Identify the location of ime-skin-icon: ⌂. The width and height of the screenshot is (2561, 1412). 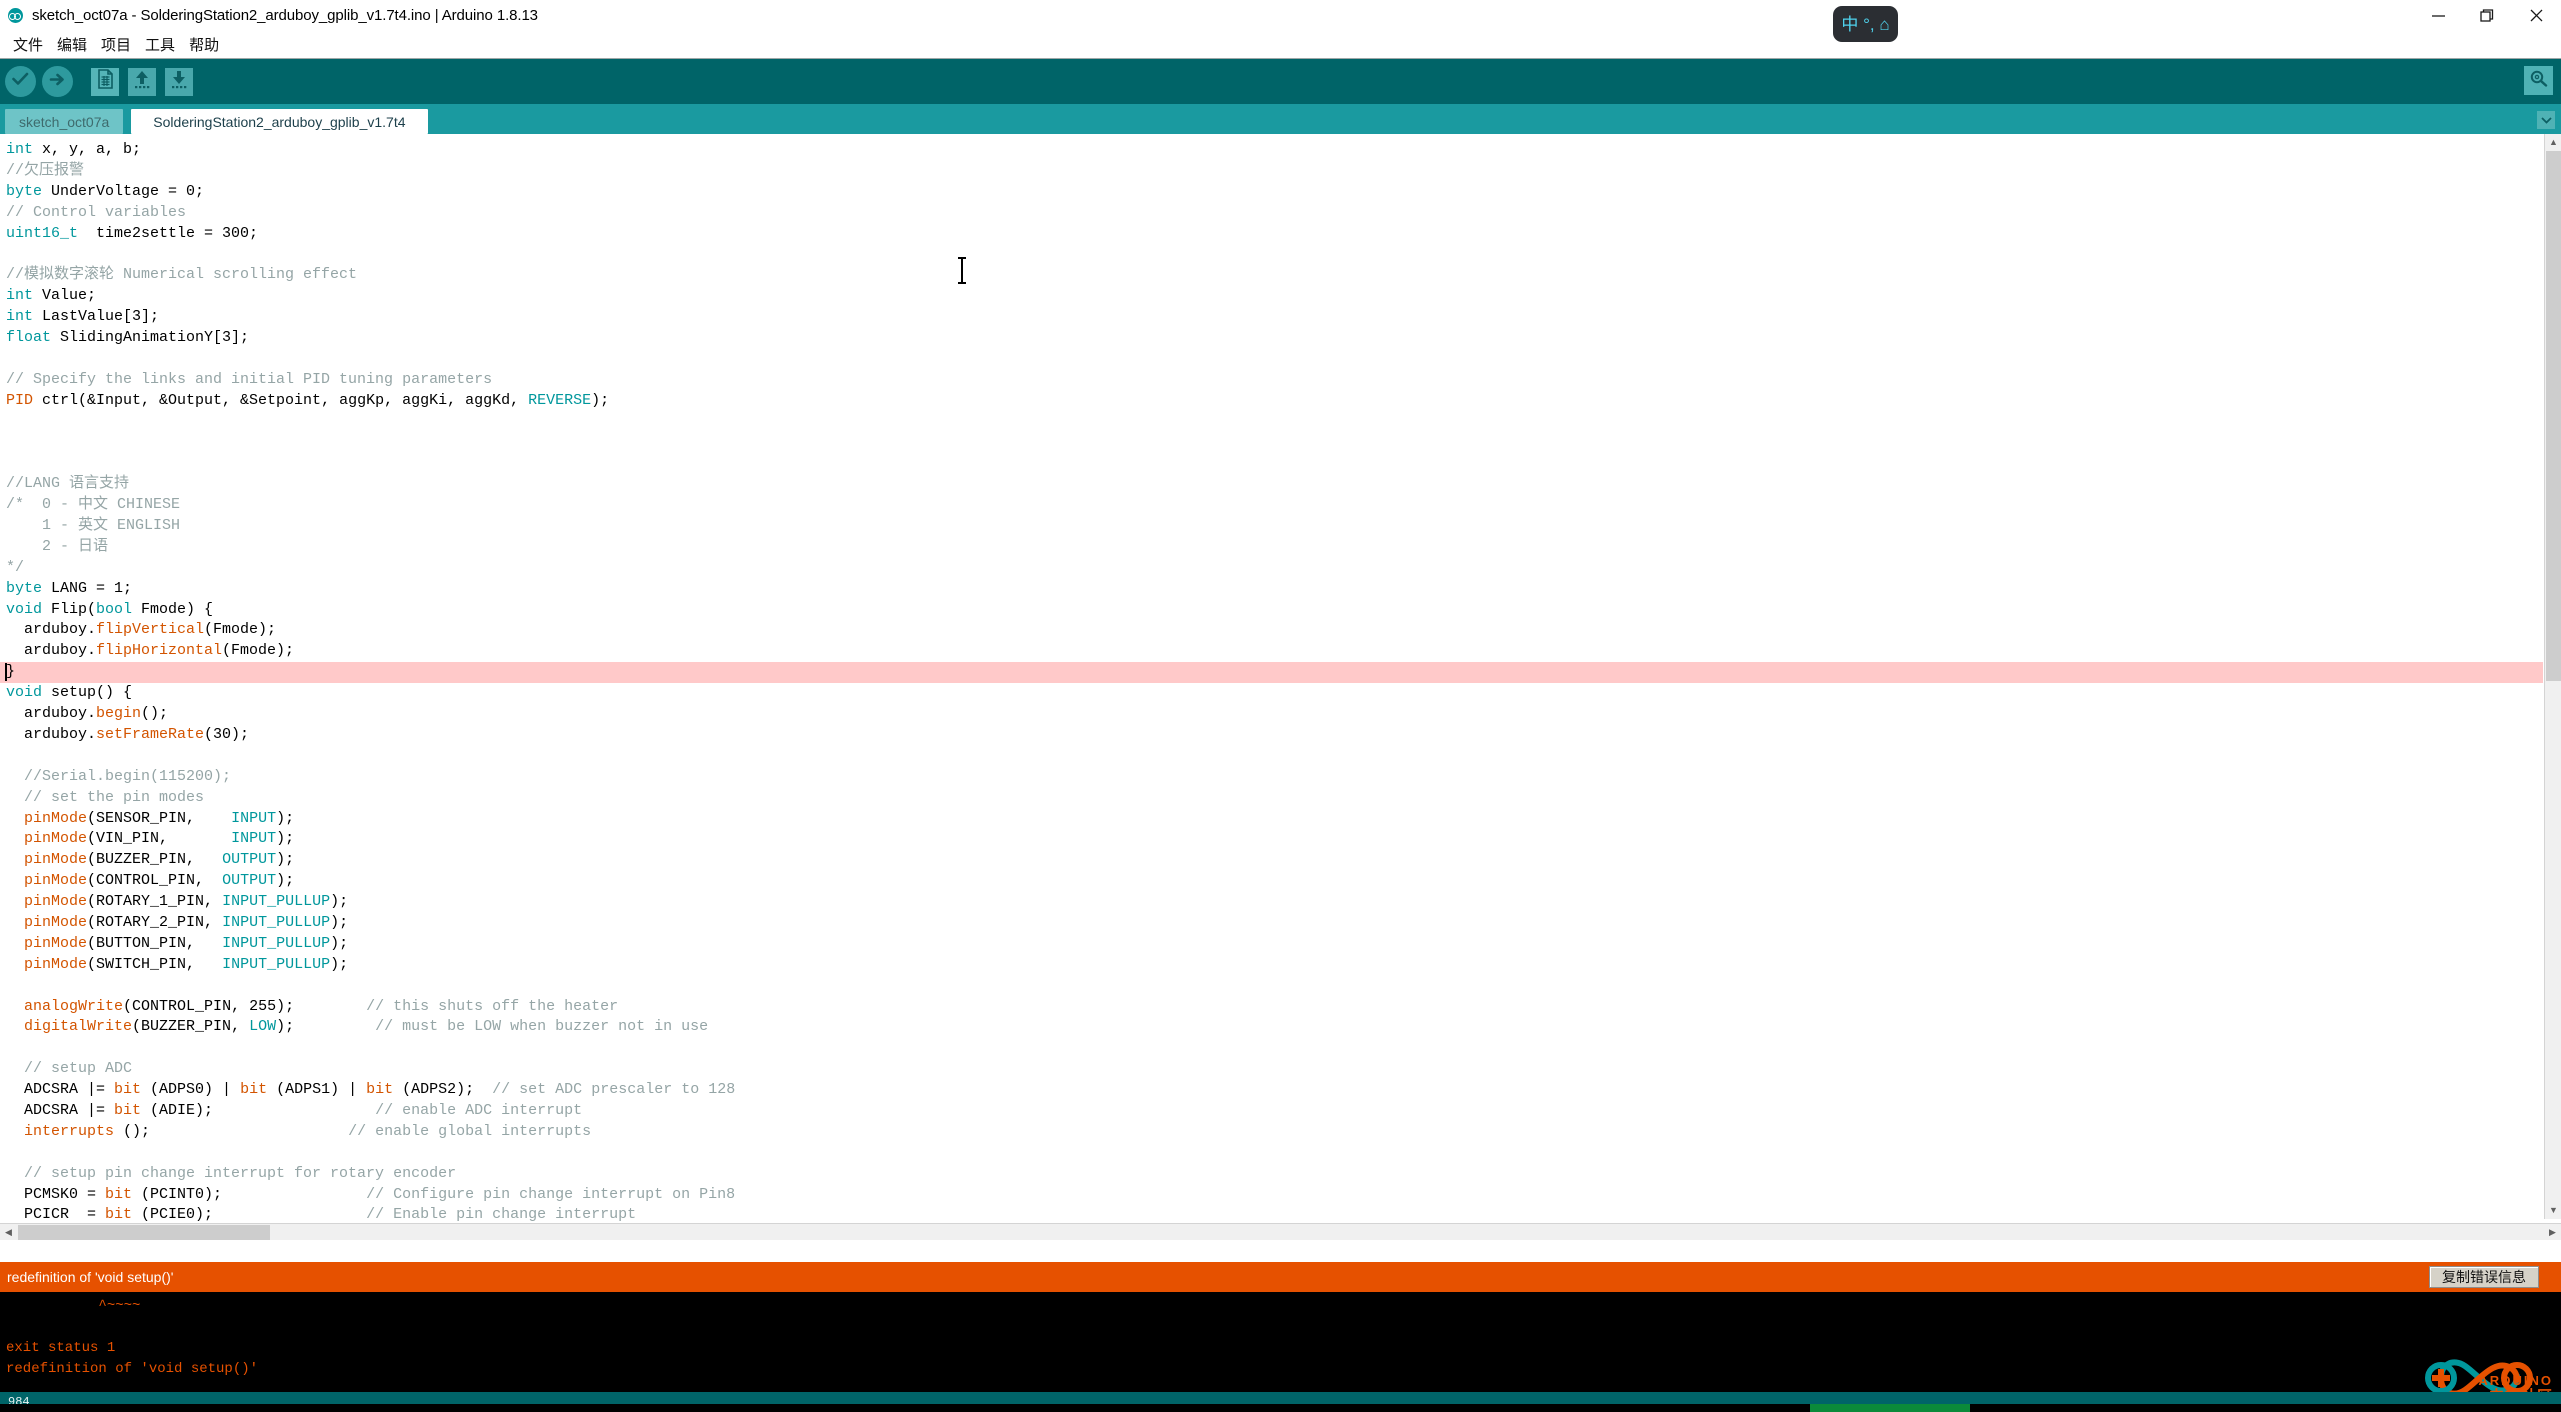
(1884, 24).